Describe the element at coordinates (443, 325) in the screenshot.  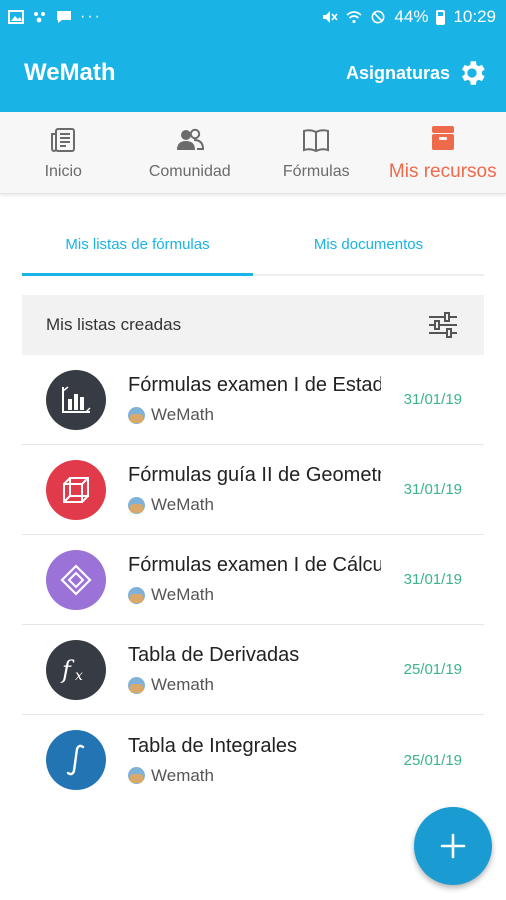
I see `sliders-icon` at that location.